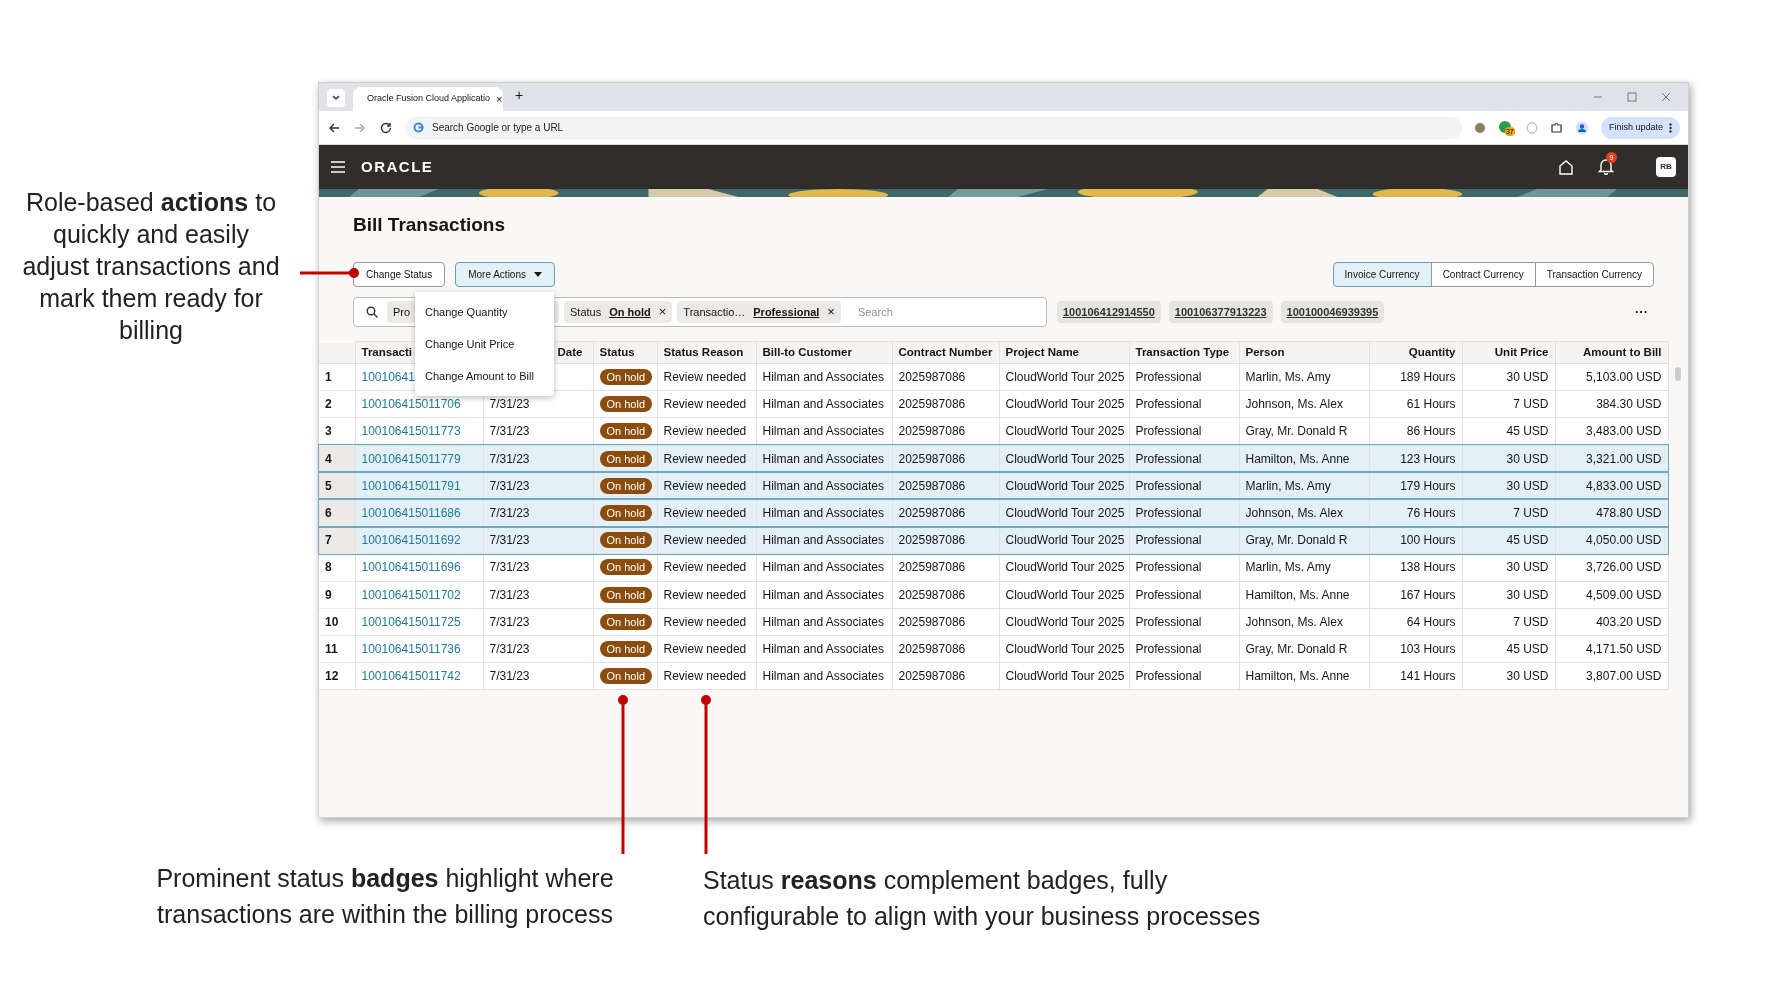 Image resolution: width=1777 pixels, height=997 pixels. What do you see at coordinates (1415, 649) in the screenshot?
I see `table-cell: 103 Hours` at bounding box center [1415, 649].